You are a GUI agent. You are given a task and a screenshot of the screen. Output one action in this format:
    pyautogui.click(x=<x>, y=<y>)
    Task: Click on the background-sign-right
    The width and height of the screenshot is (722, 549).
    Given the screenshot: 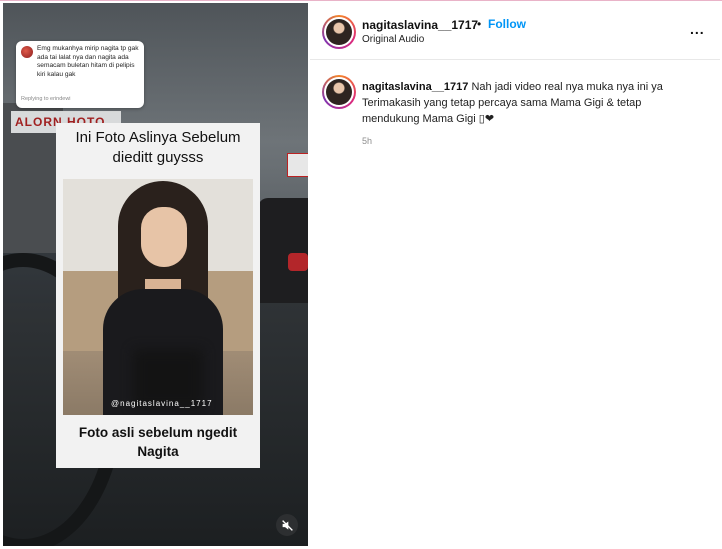 What is the action you would take?
    pyautogui.click(x=297, y=165)
    